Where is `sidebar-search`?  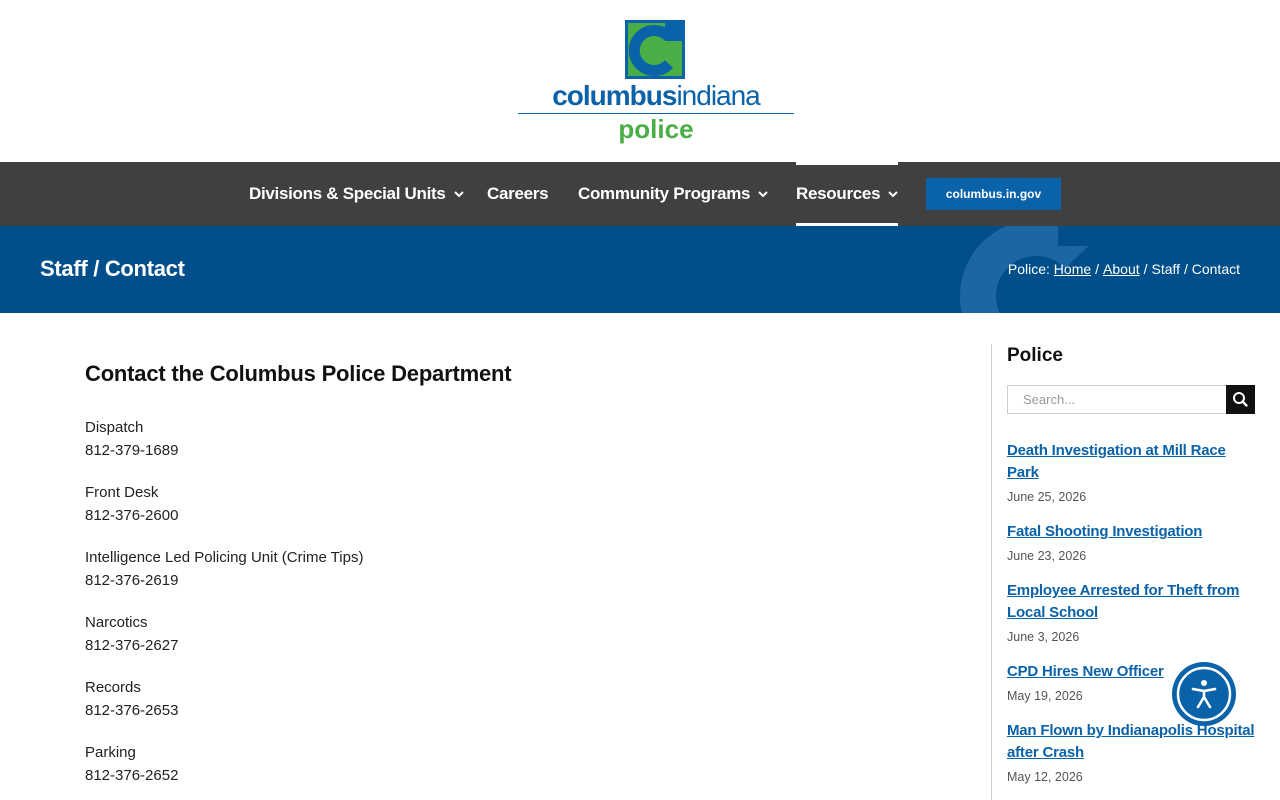
sidebar-search is located at coordinates (1131, 399).